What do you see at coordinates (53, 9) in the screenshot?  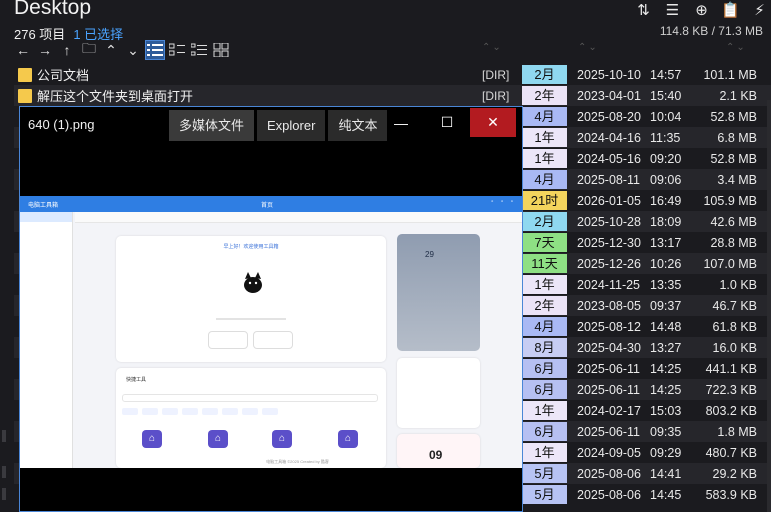 I see `page-title: Desktop` at bounding box center [53, 9].